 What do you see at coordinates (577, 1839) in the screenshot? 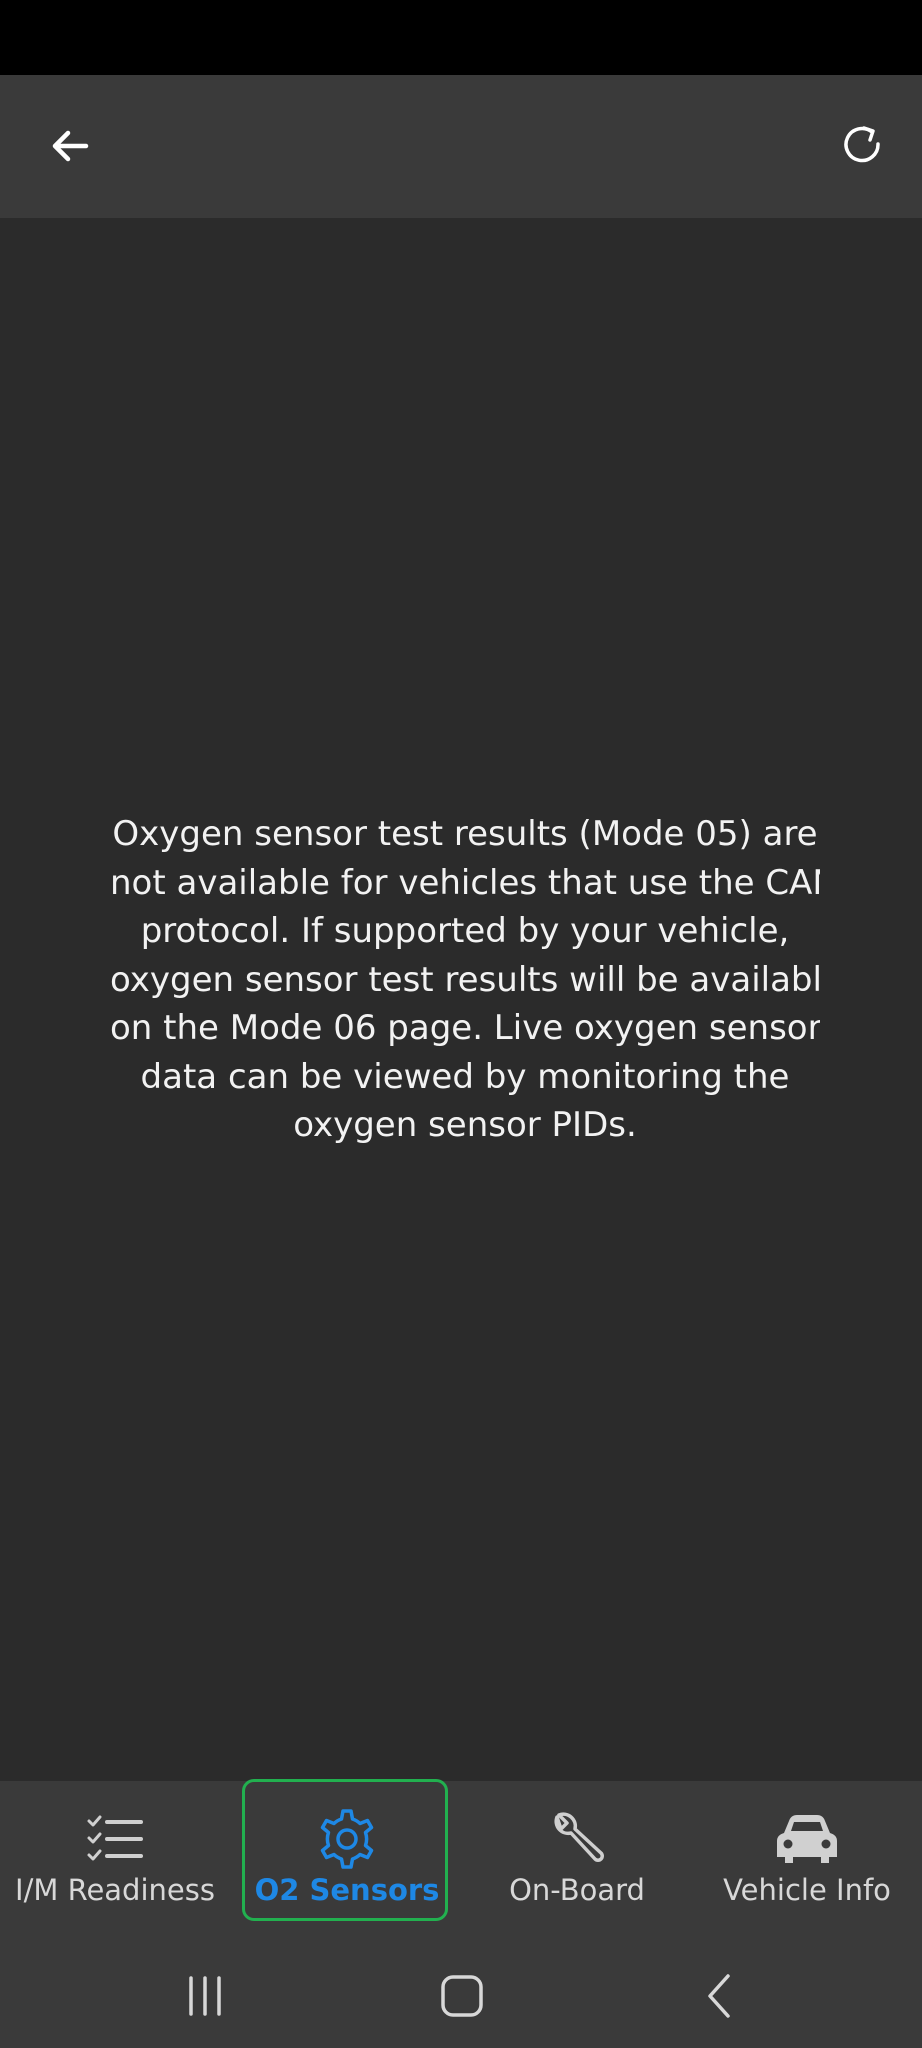
I see `wrench-icon` at bounding box center [577, 1839].